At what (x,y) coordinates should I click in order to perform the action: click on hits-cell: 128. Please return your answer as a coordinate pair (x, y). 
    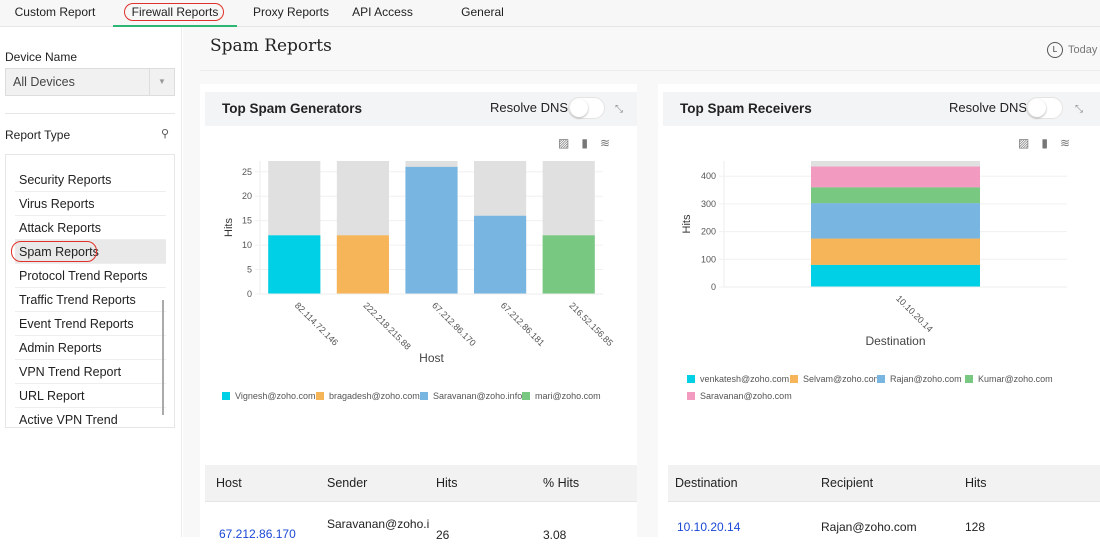
    Looking at the image, I should click on (975, 527).